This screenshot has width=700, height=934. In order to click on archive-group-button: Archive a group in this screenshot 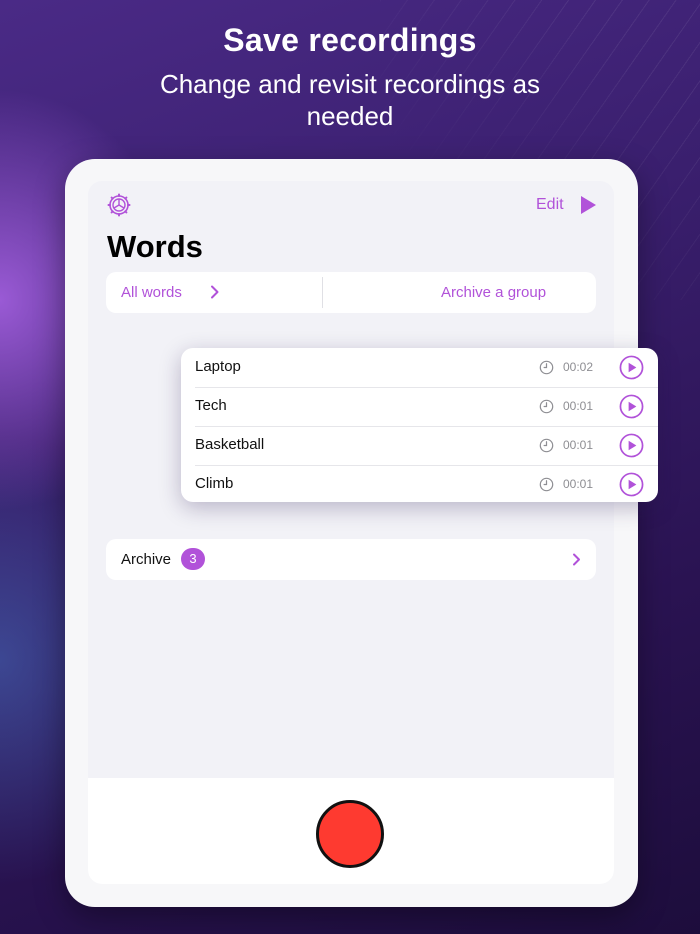, I will do `click(459, 292)`.